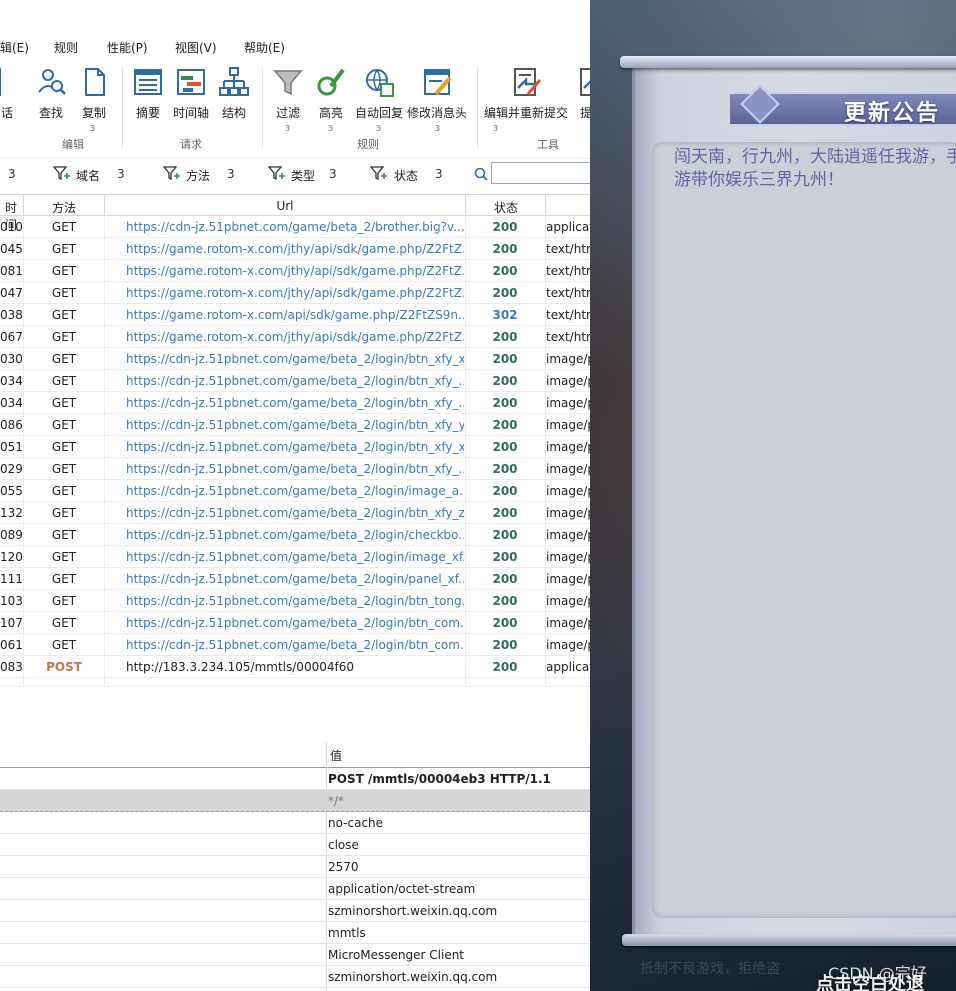 This screenshot has height=991, width=956. I want to click on cell-time: 120, so click(11, 557).